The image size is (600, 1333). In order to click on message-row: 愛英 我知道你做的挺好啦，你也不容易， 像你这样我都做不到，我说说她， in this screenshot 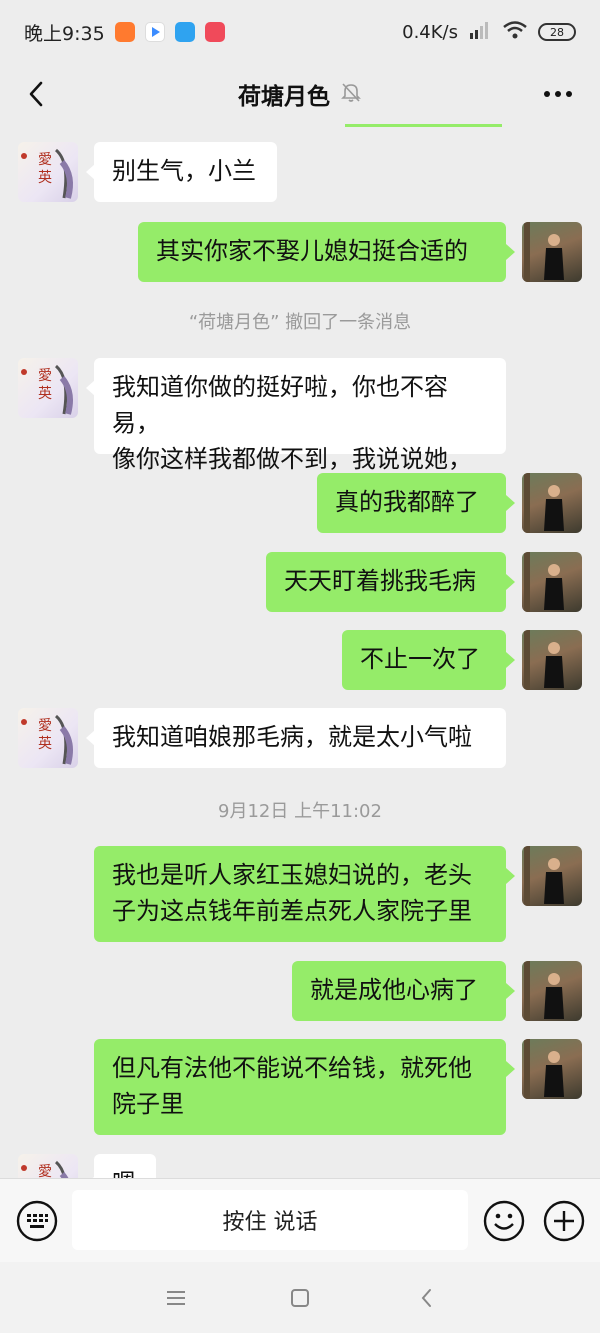, I will do `click(300, 415)`.